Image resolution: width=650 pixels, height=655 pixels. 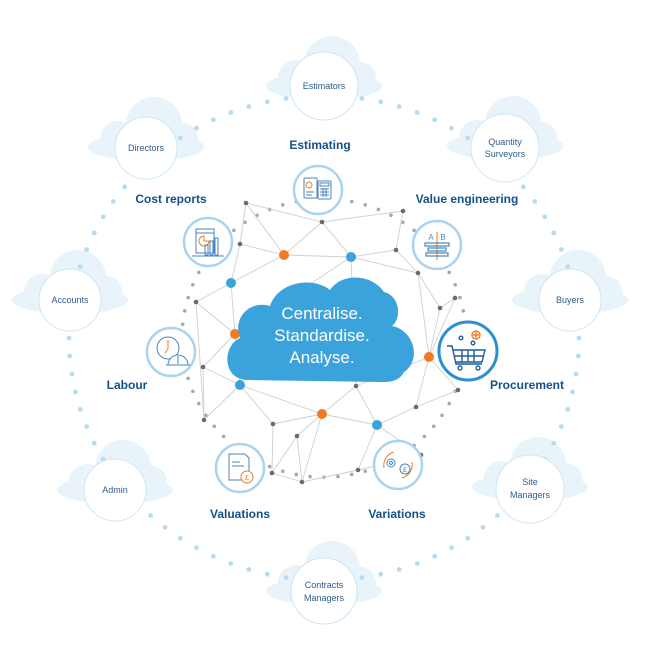 I want to click on module-ring, so click(x=208, y=242).